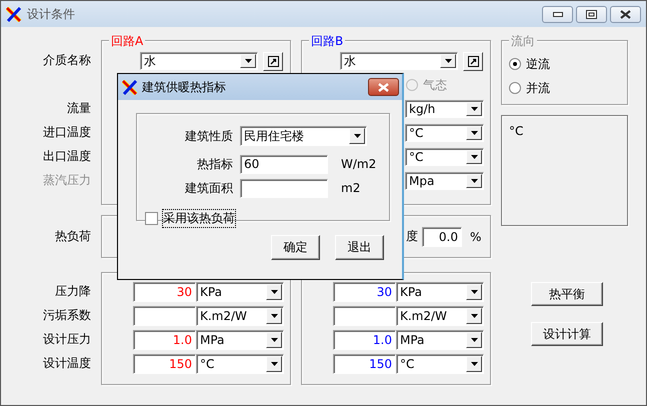  I want to click on dropdown: Mpa, so click(444, 181).